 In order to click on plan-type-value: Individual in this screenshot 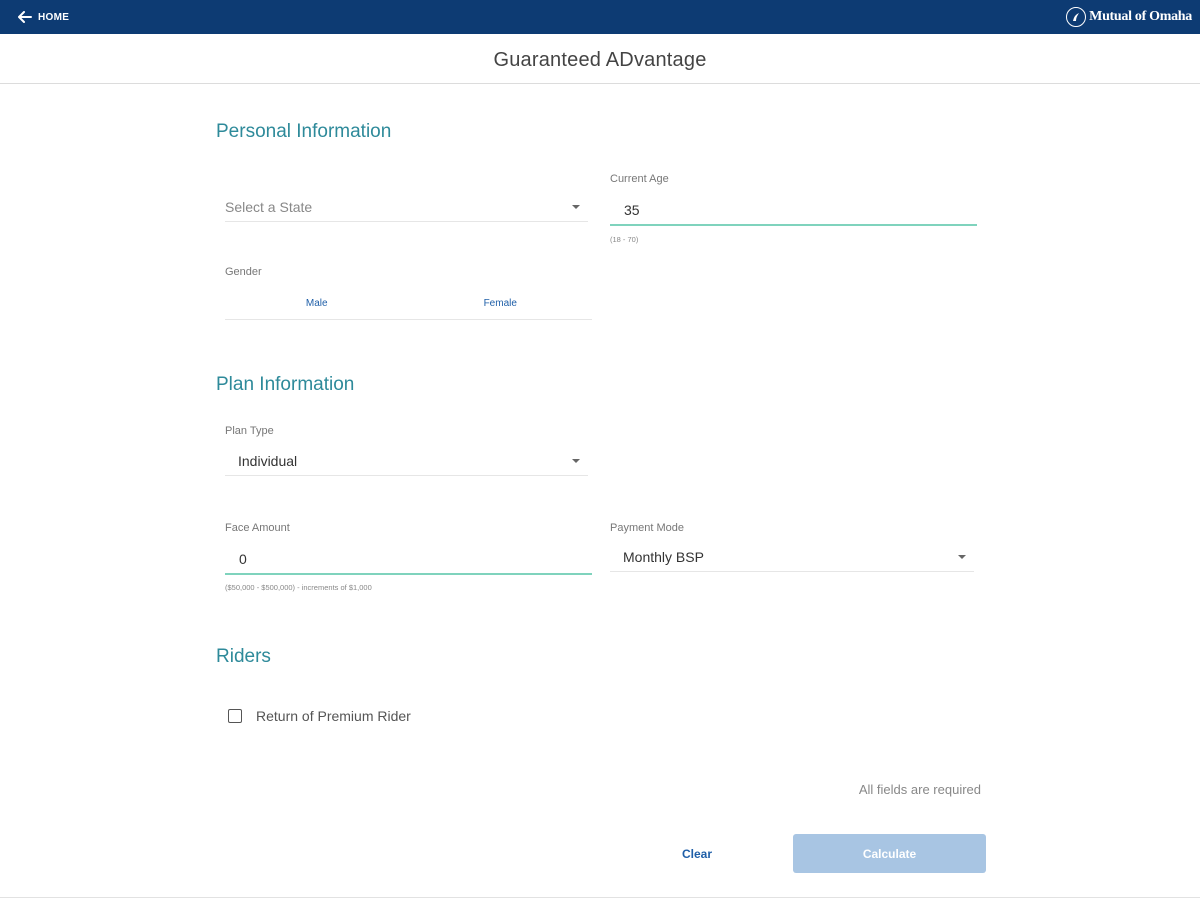, I will do `click(268, 460)`.